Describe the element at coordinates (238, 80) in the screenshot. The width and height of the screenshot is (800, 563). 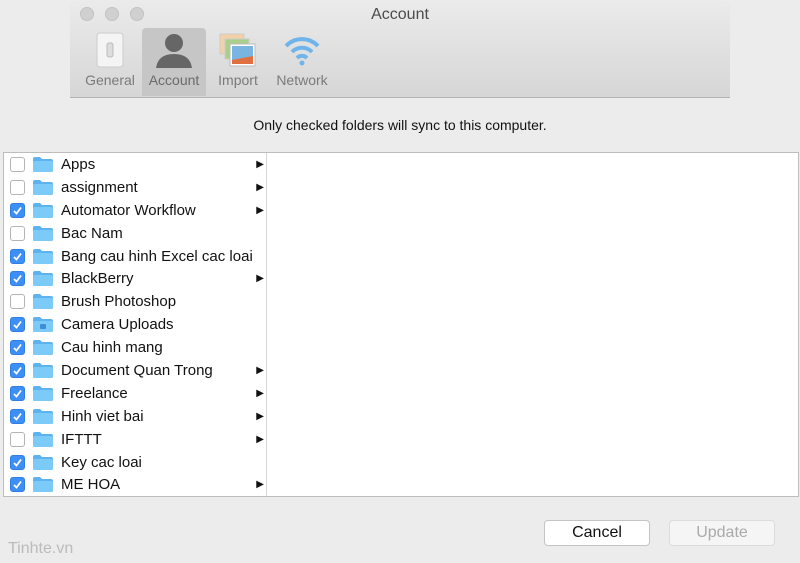
I see `tab-label: Import` at that location.